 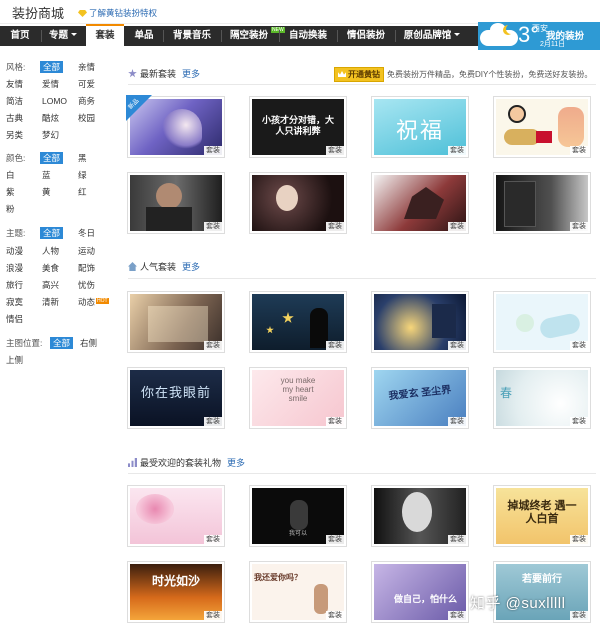 I want to click on suit-card: 我爱玄 圣尘界 套装, so click(x=420, y=398).